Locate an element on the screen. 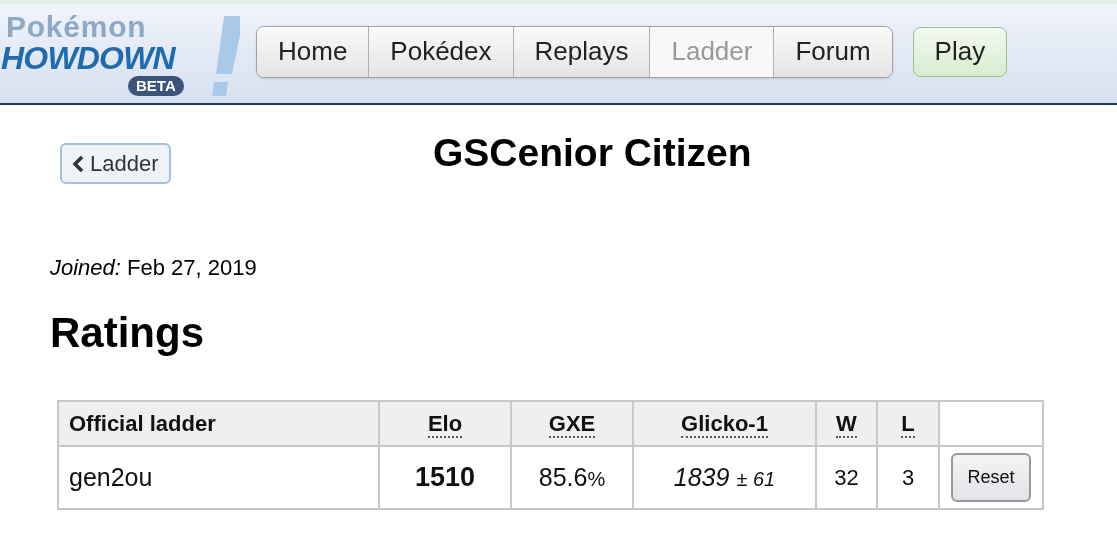 The width and height of the screenshot is (1117, 548). play-button: Play is located at coordinates (960, 51).